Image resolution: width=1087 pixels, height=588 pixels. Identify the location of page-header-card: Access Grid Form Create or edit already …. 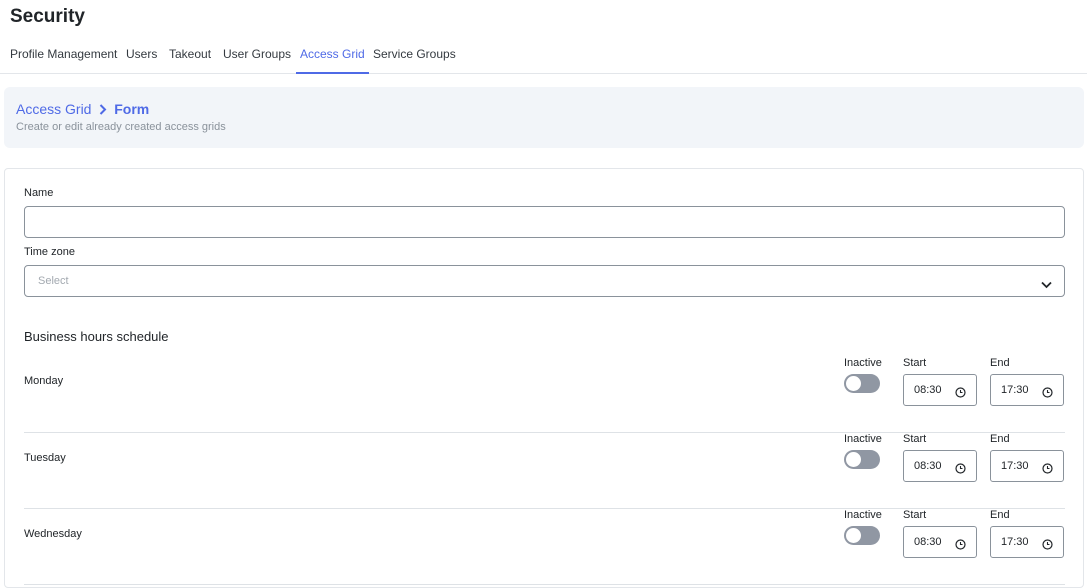
(544, 117).